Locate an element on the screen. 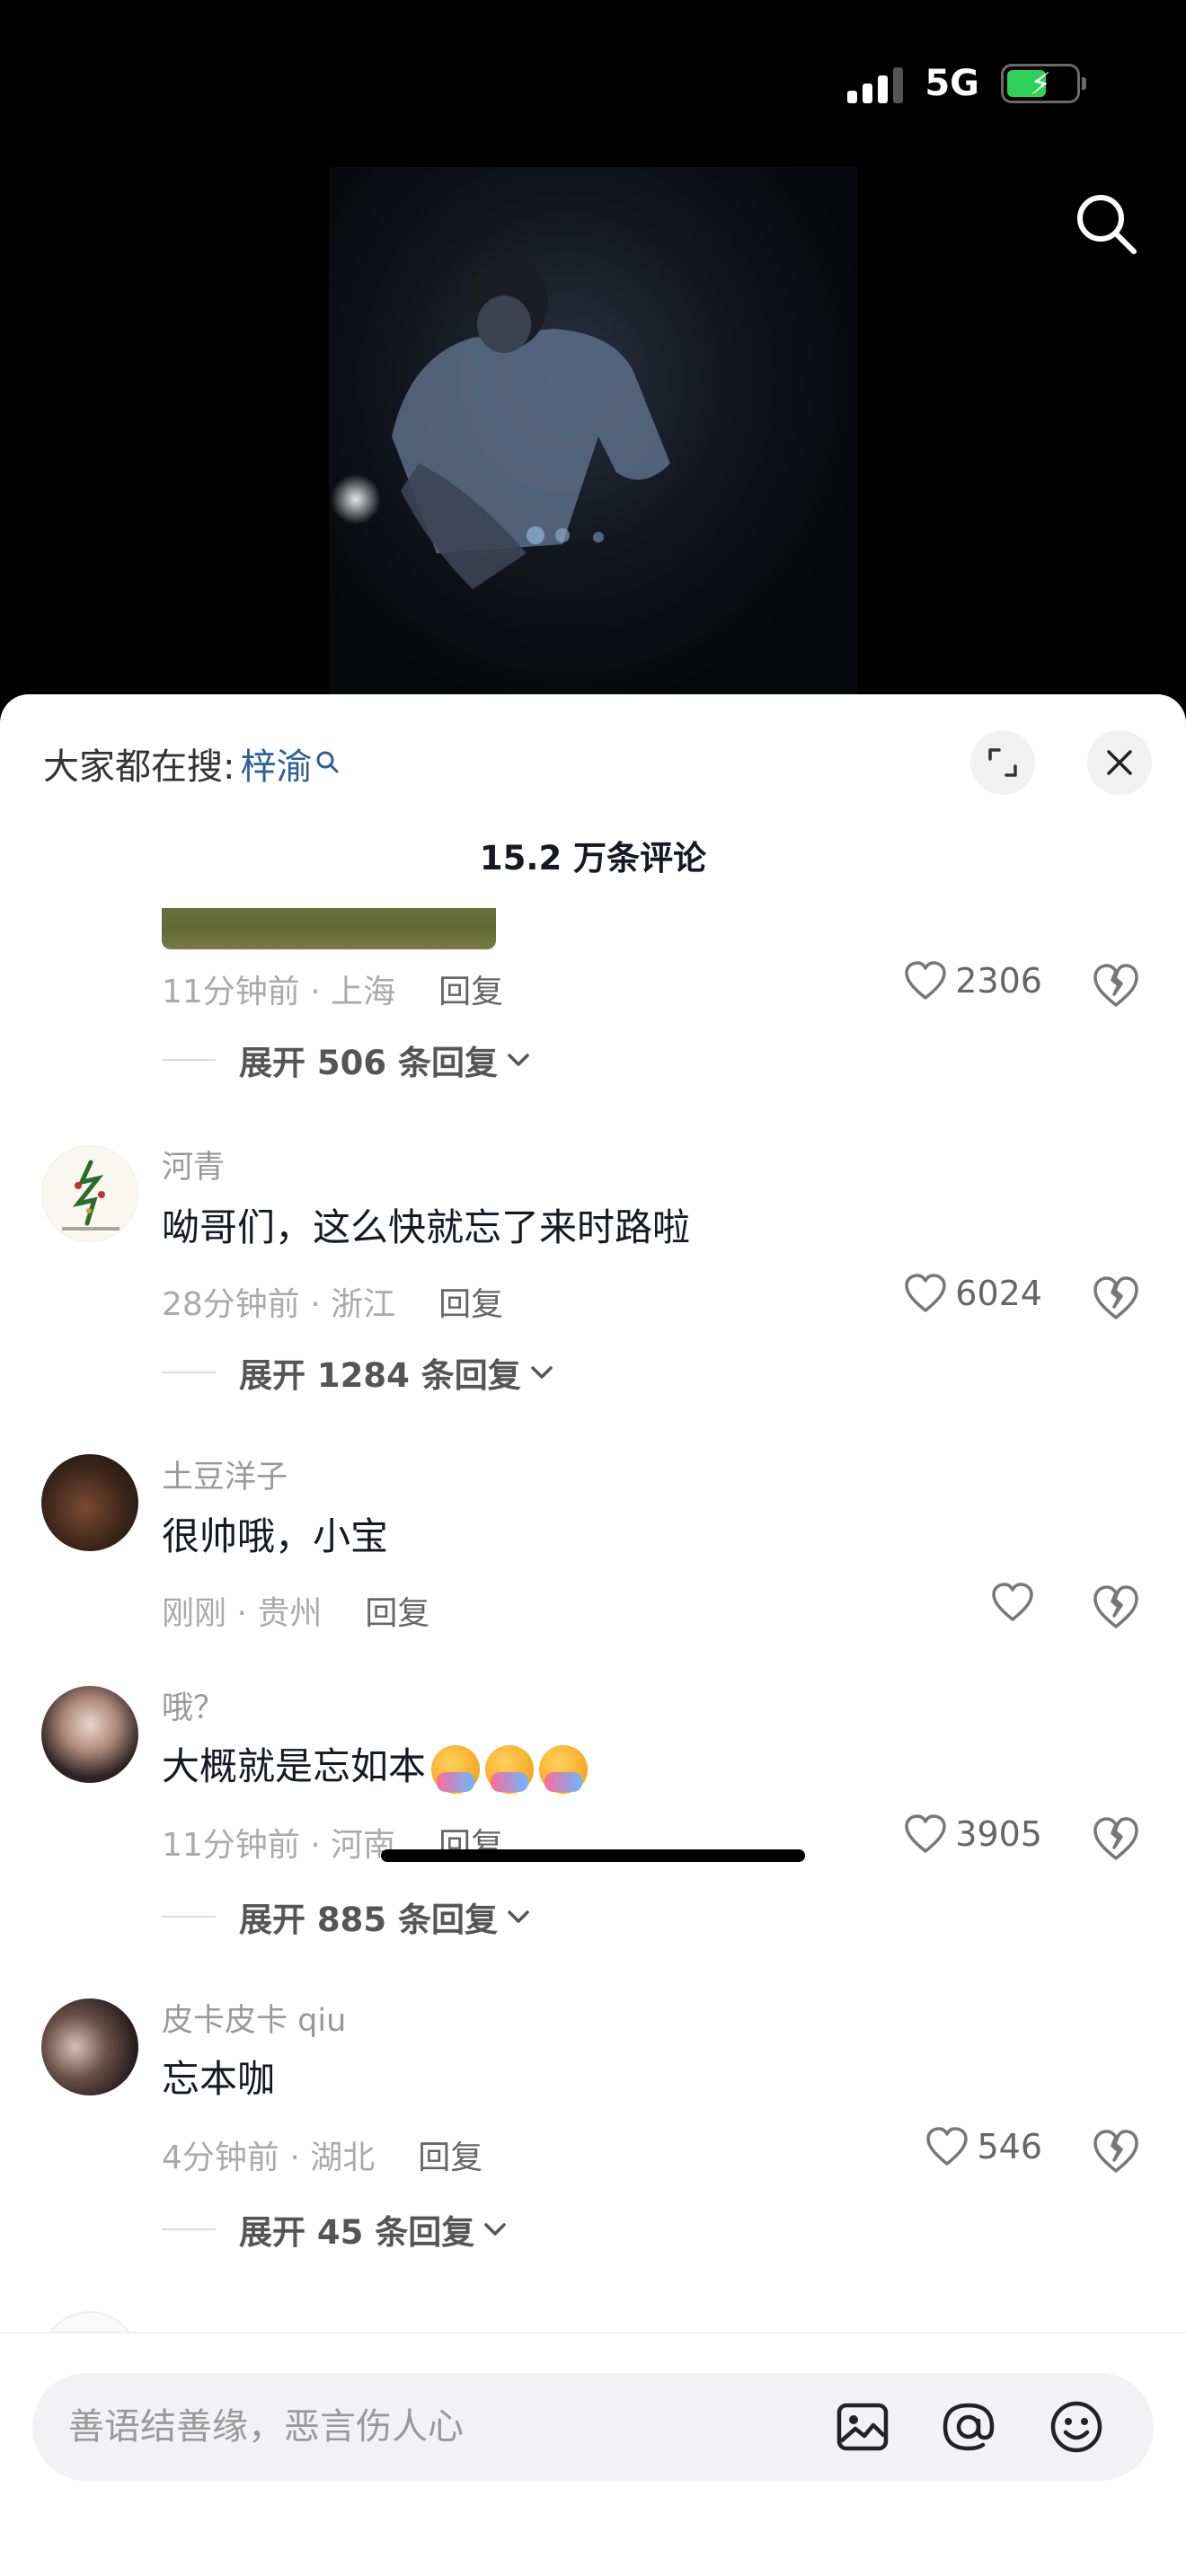 This screenshot has height=2576, width=1186. comment-username: 河青 is located at coordinates (193, 1164).